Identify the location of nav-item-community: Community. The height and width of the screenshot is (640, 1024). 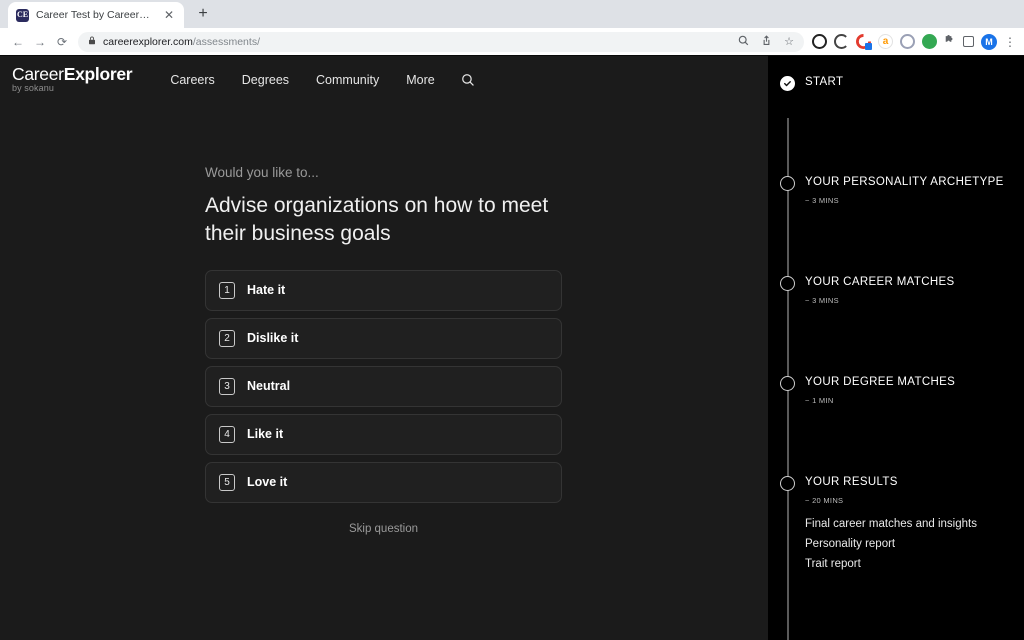
(347, 80).